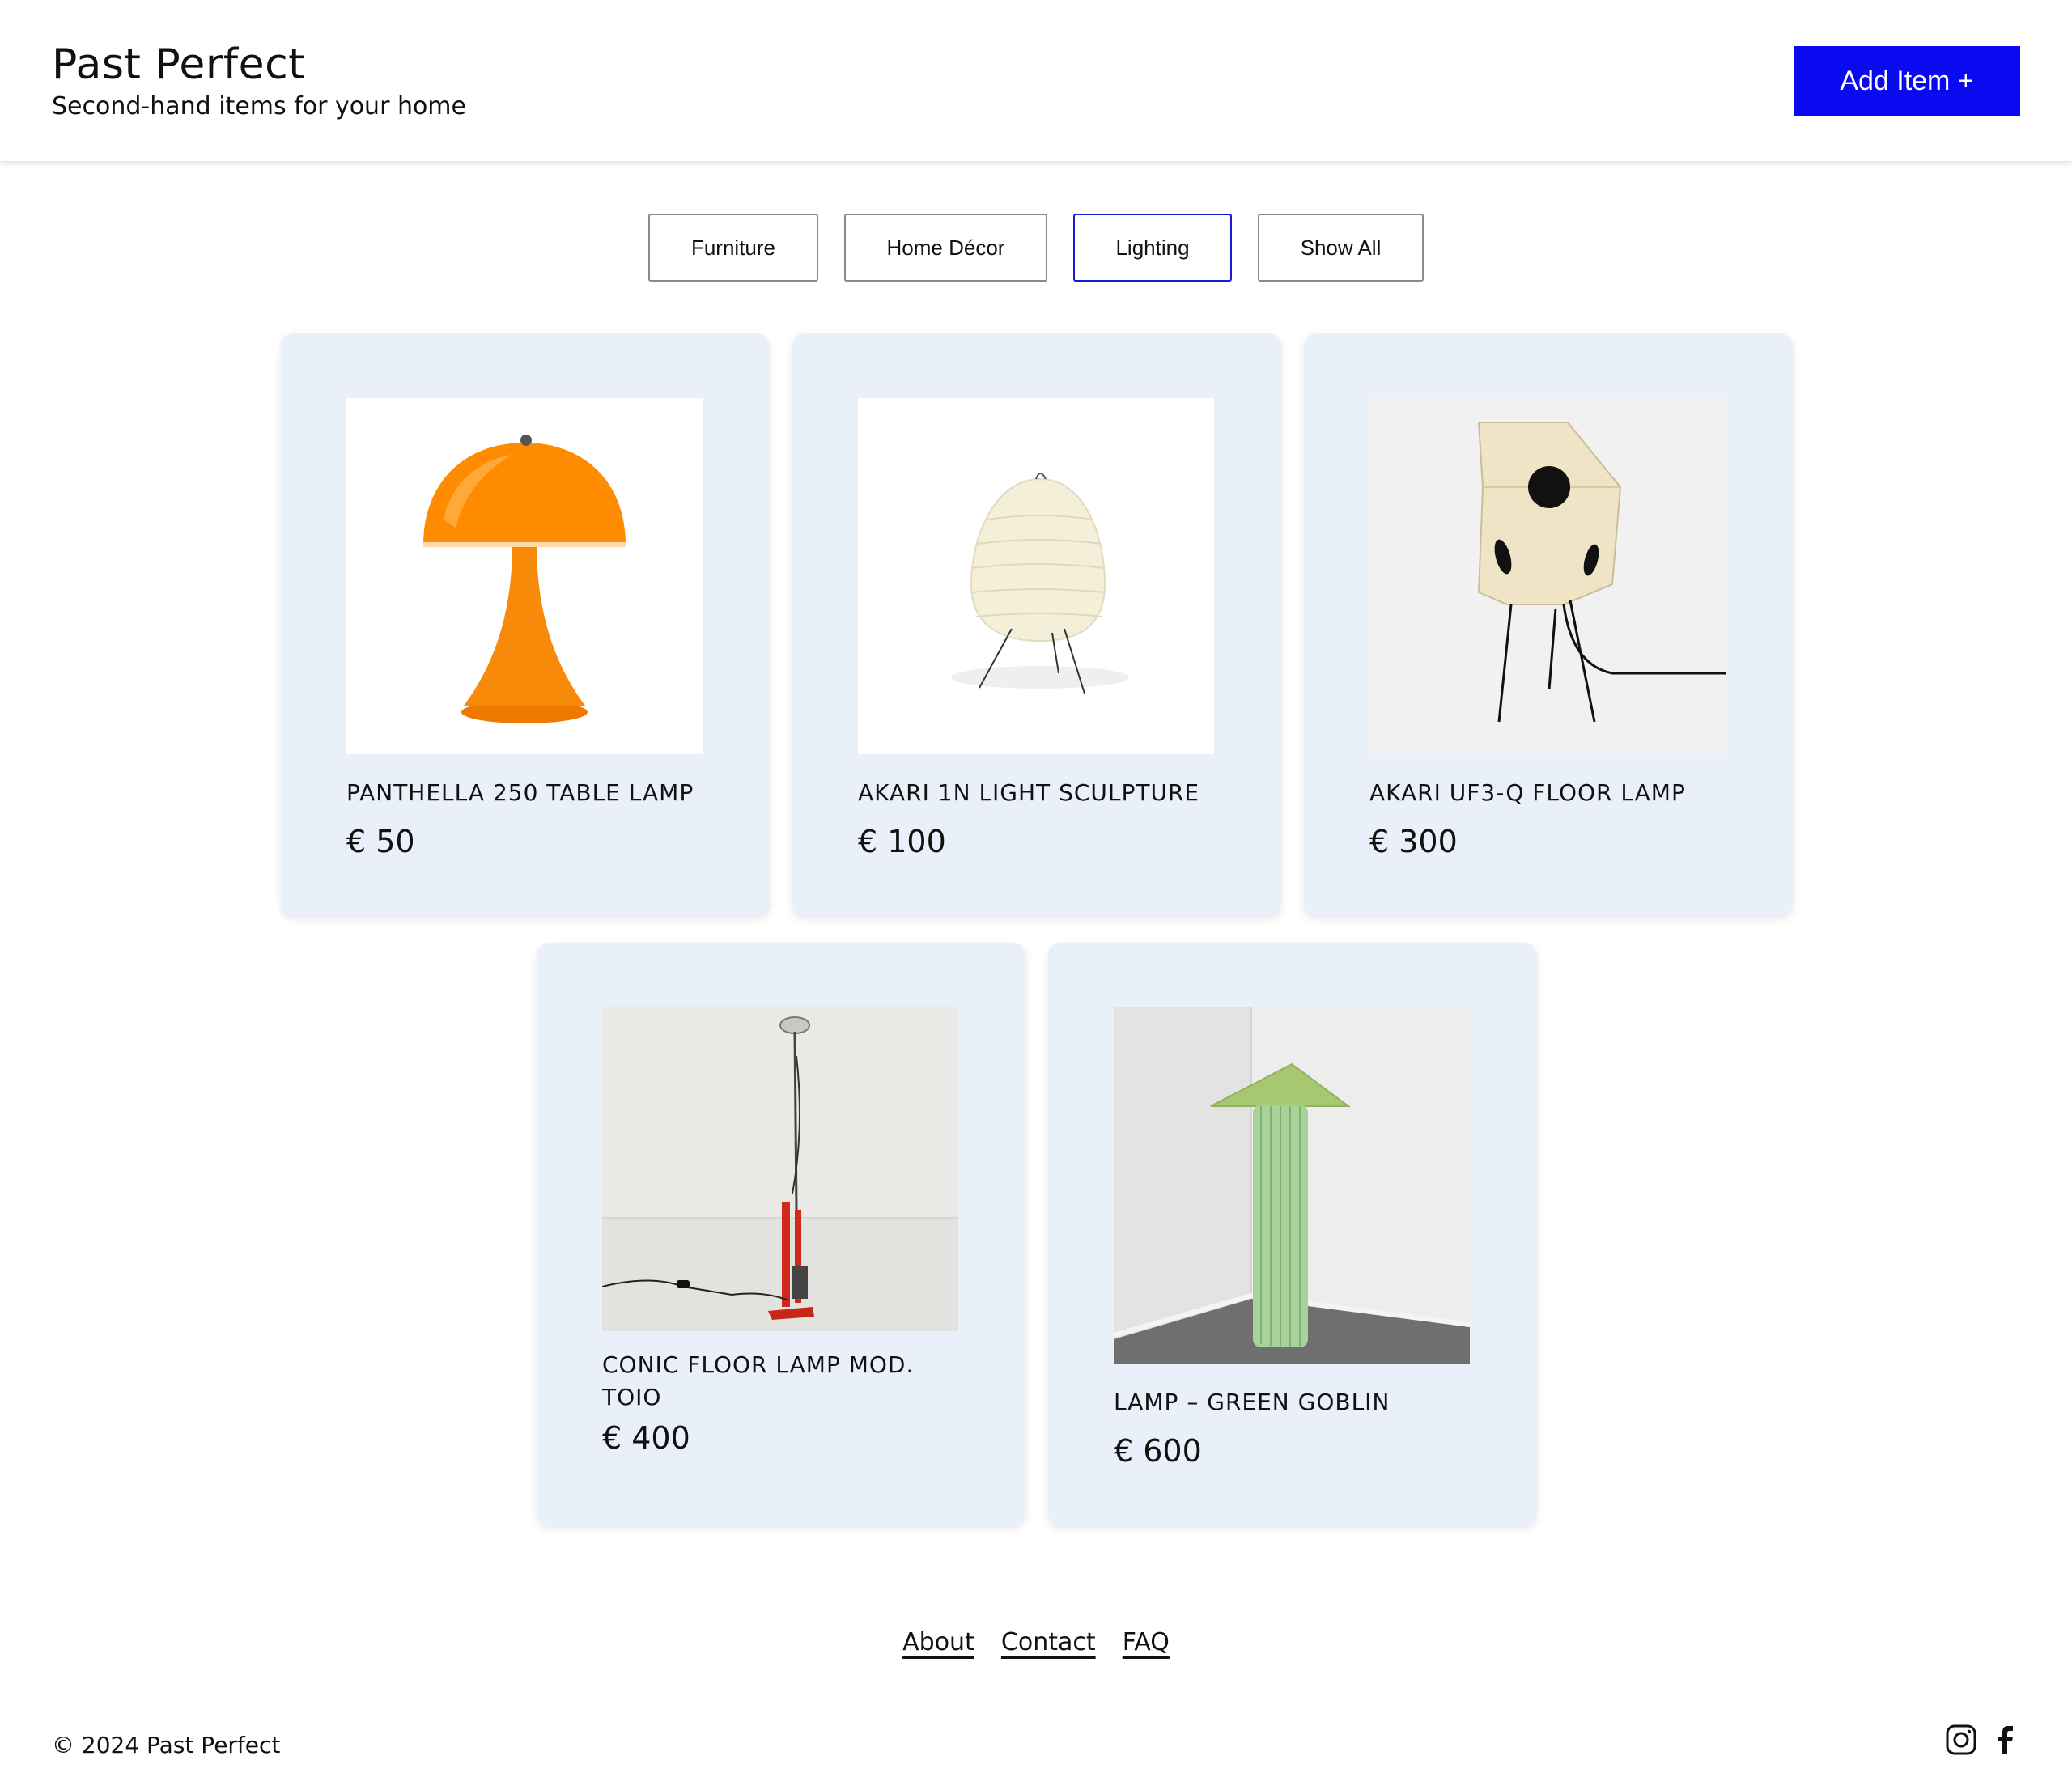 The width and height of the screenshot is (2072, 1790). What do you see at coordinates (1961, 1740) in the screenshot?
I see `instagram-icon` at bounding box center [1961, 1740].